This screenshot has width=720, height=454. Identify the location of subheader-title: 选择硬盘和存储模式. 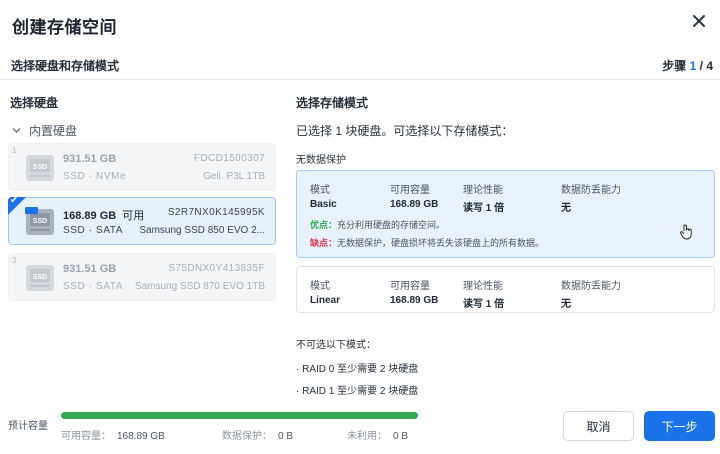
(65, 66).